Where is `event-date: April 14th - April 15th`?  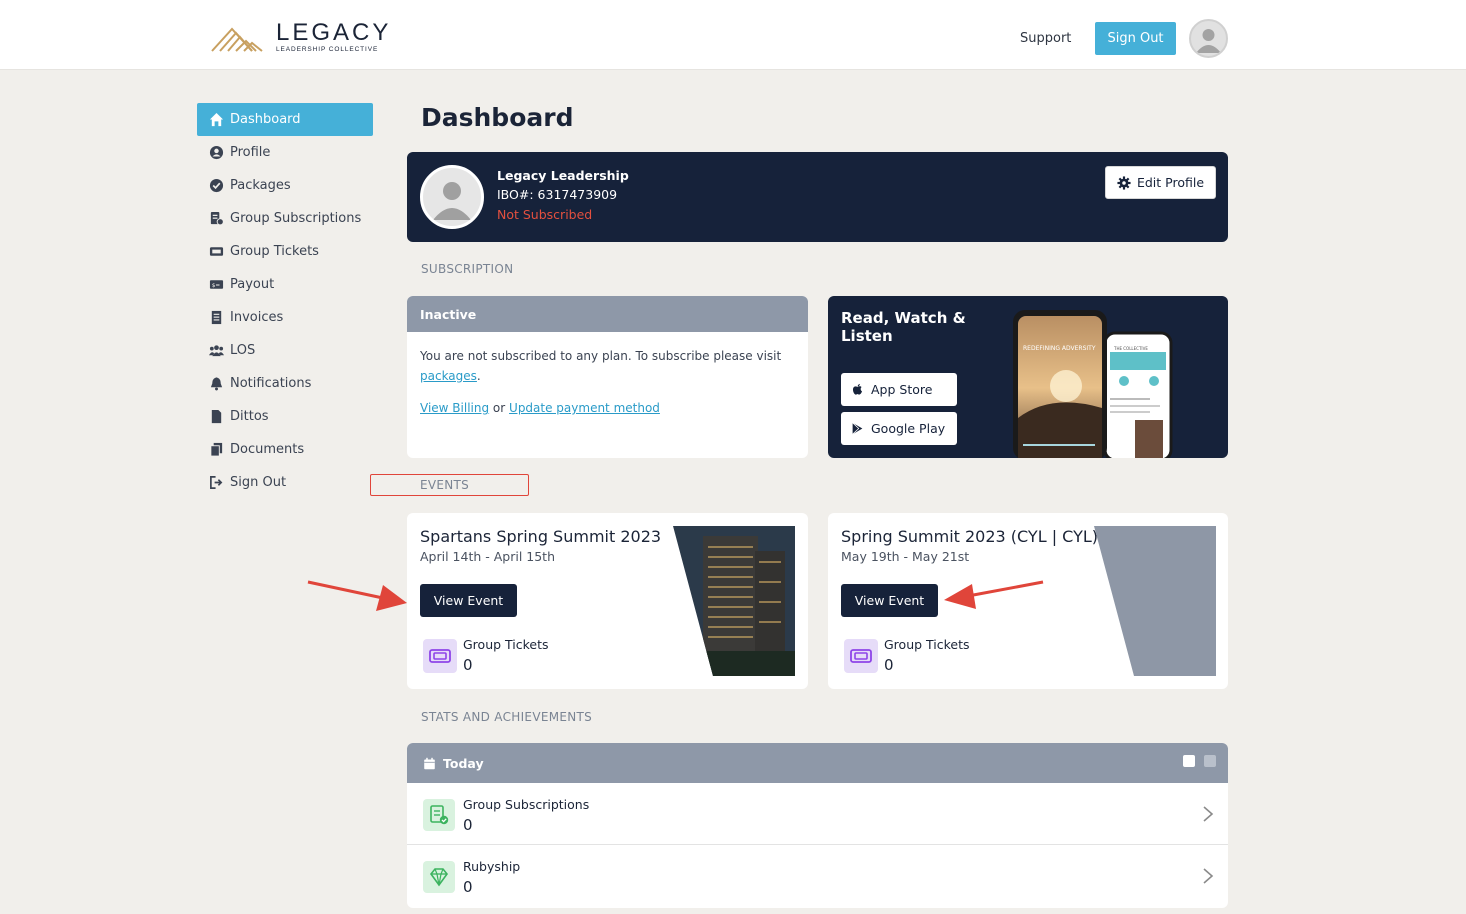
event-date: April 14th - April 15th is located at coordinates (488, 556).